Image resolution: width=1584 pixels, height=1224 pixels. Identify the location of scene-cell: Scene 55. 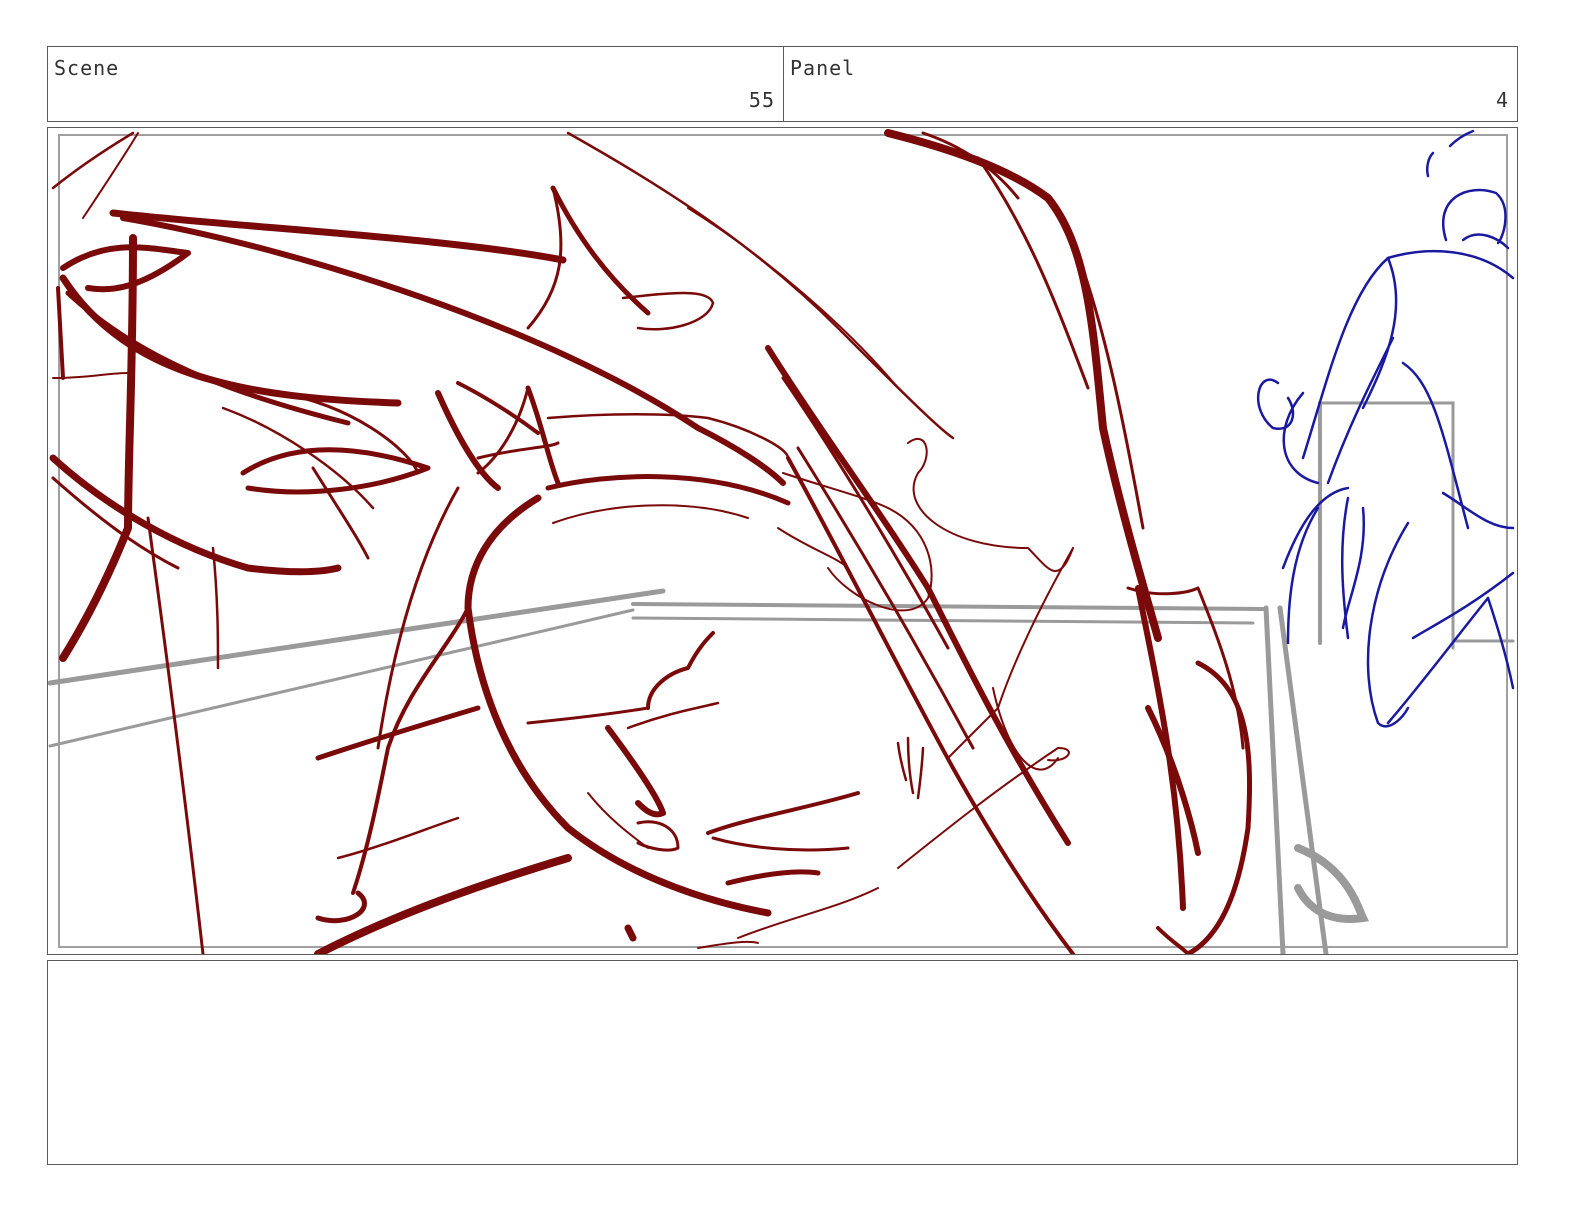
(416, 84).